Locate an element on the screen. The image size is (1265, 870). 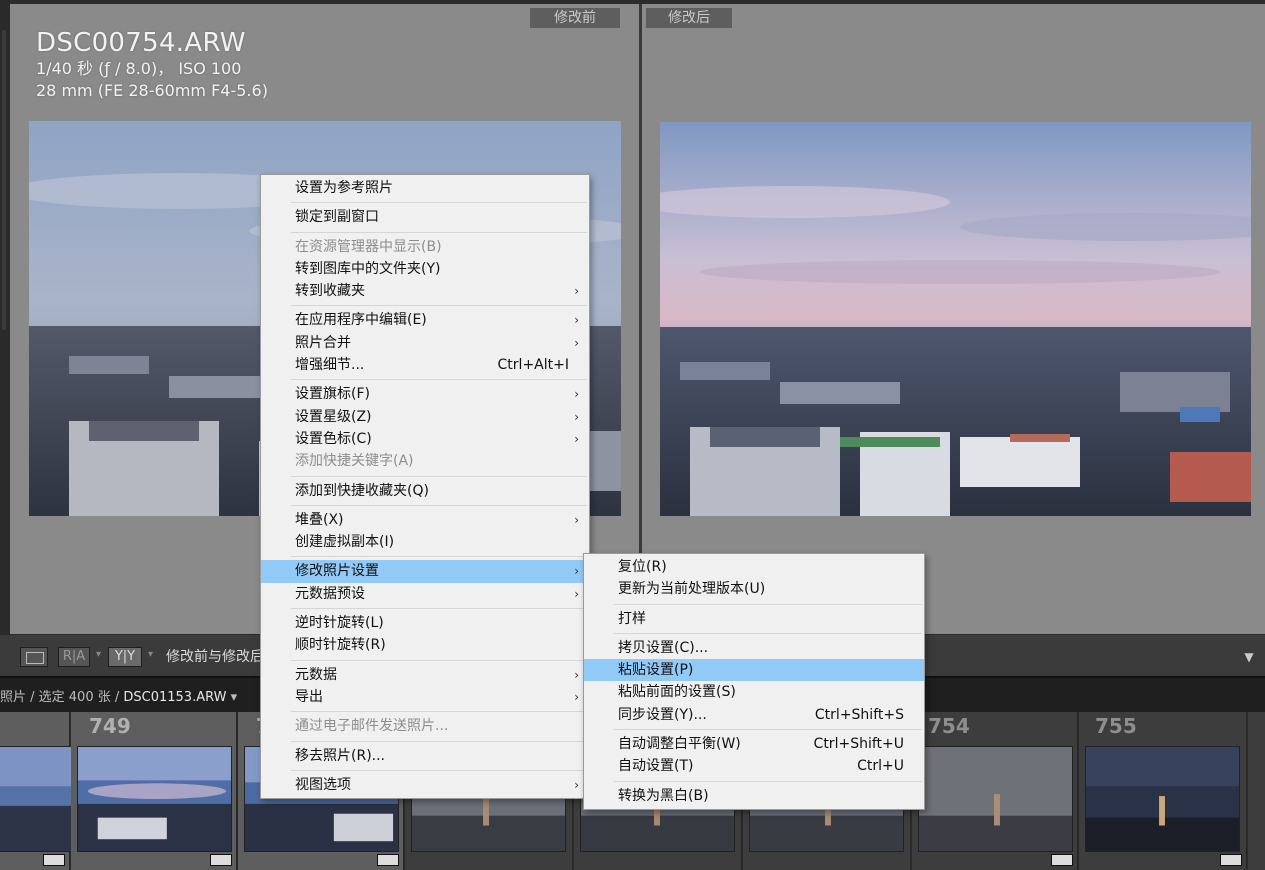
menu-item: 在应用程序中编辑(E) › is located at coordinates (425, 320).